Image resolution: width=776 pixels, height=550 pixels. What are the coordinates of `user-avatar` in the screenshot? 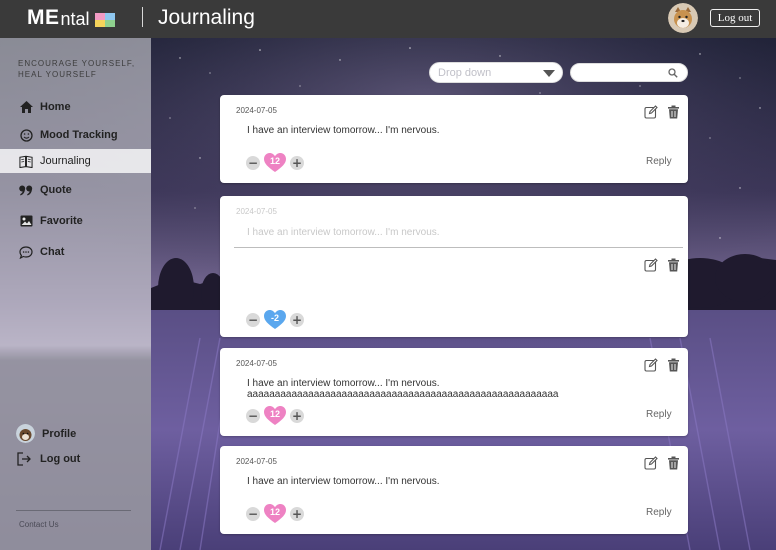 It's located at (683, 18).